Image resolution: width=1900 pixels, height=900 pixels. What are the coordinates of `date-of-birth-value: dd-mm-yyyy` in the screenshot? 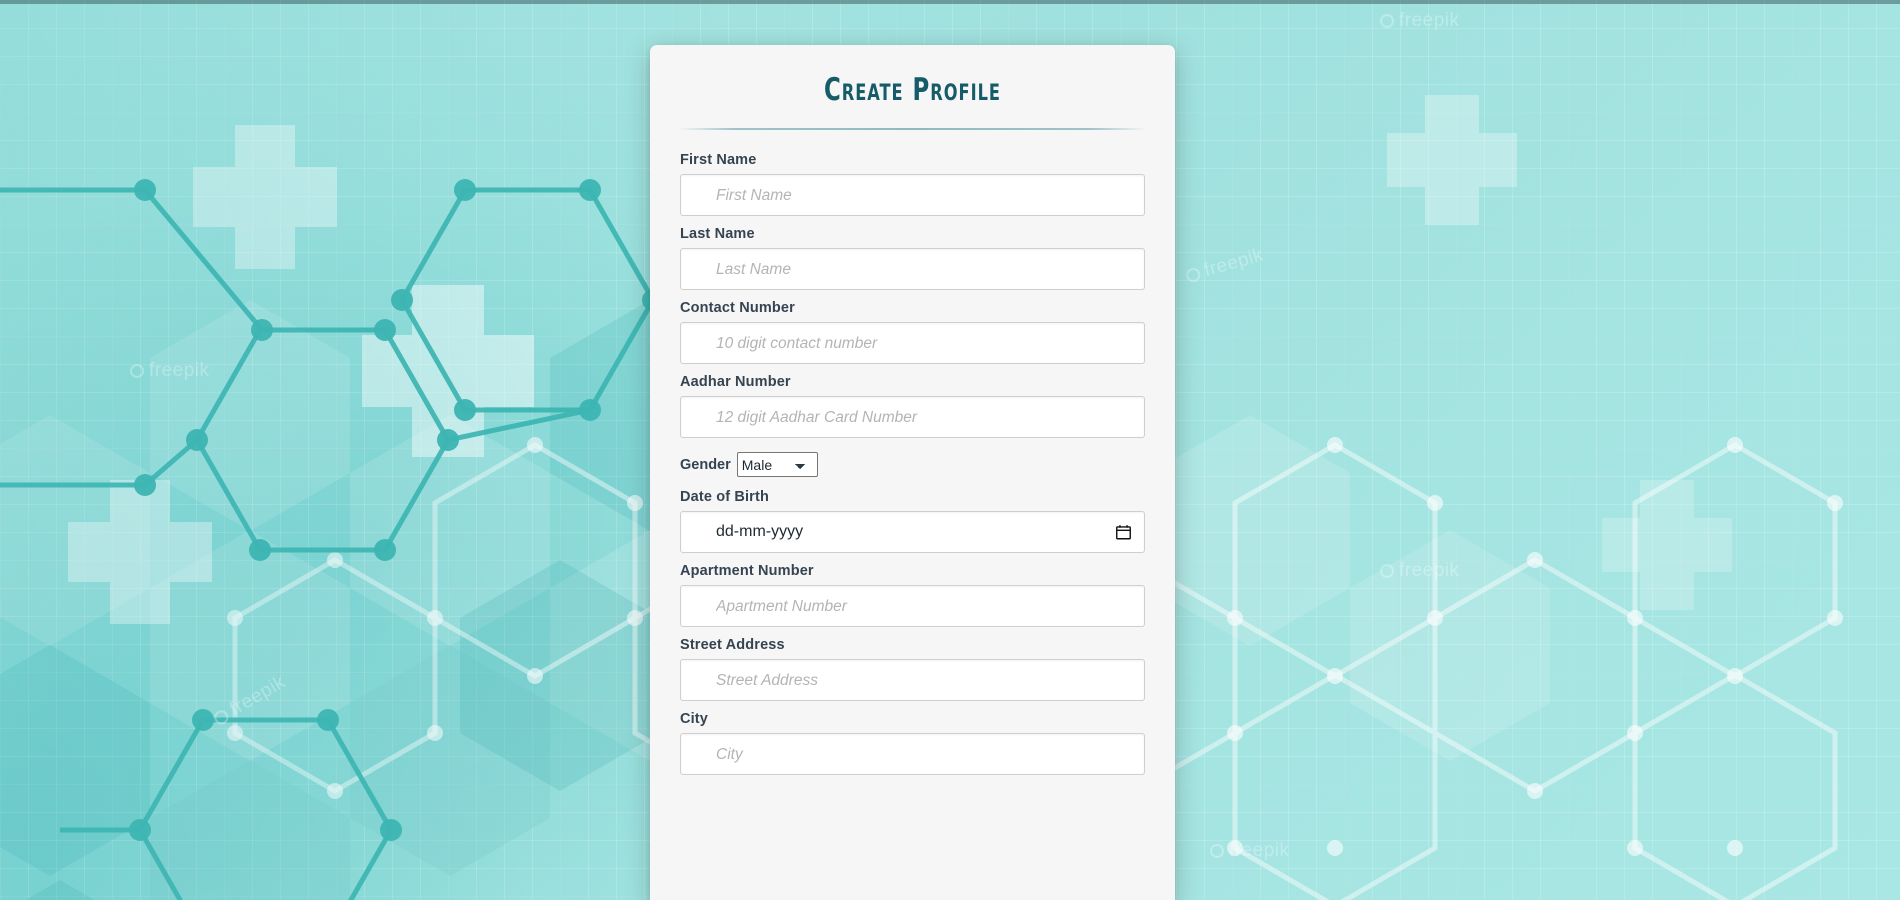 It's located at (760, 531).